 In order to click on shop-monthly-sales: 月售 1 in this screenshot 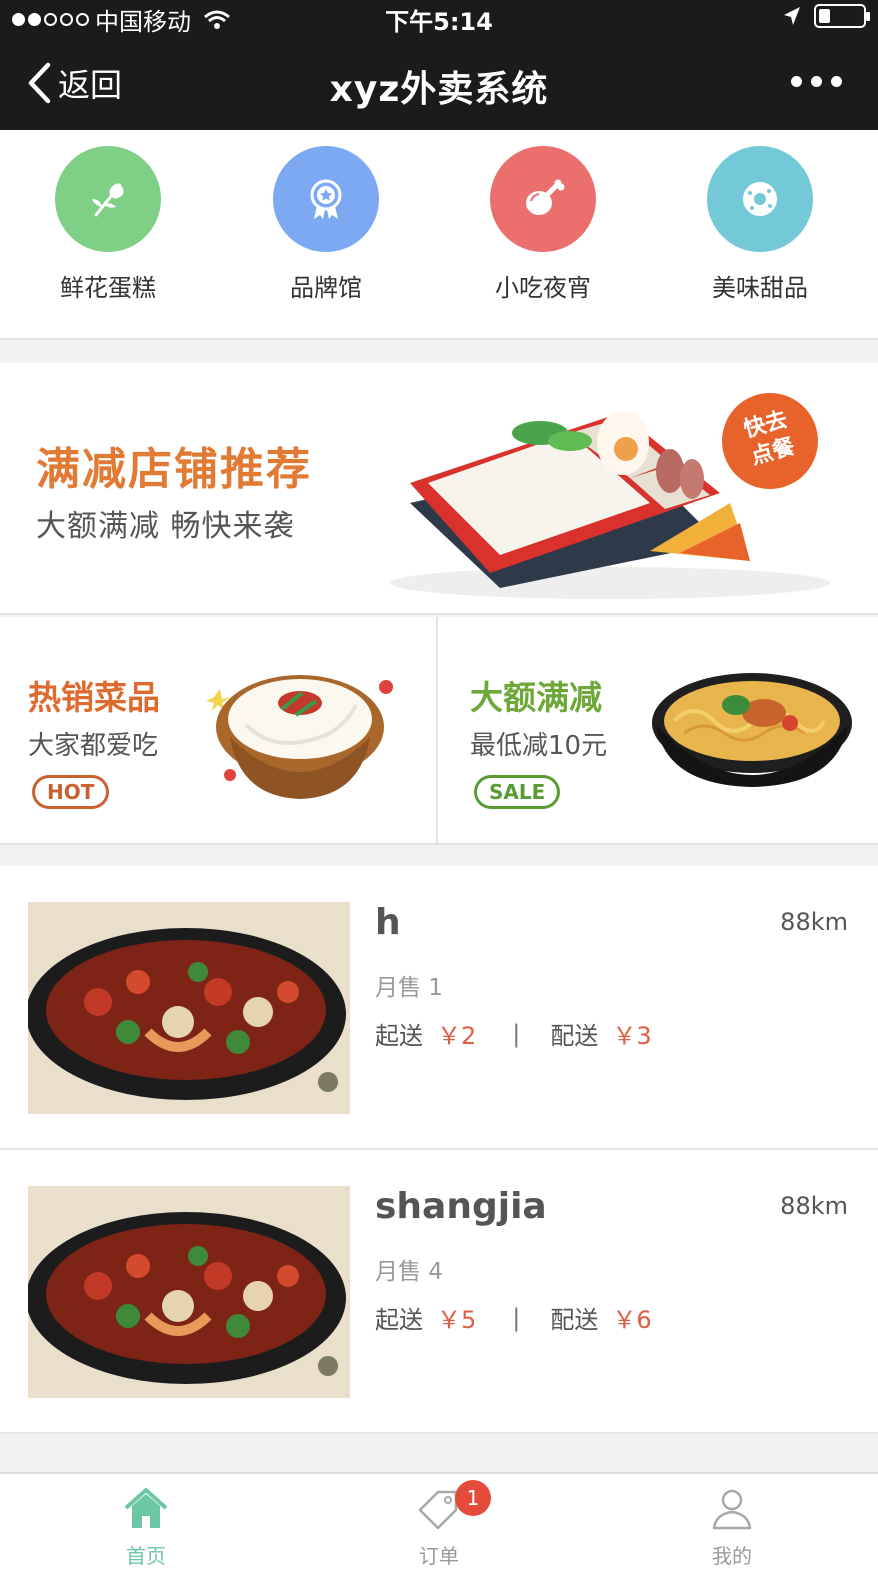, I will do `click(409, 988)`.